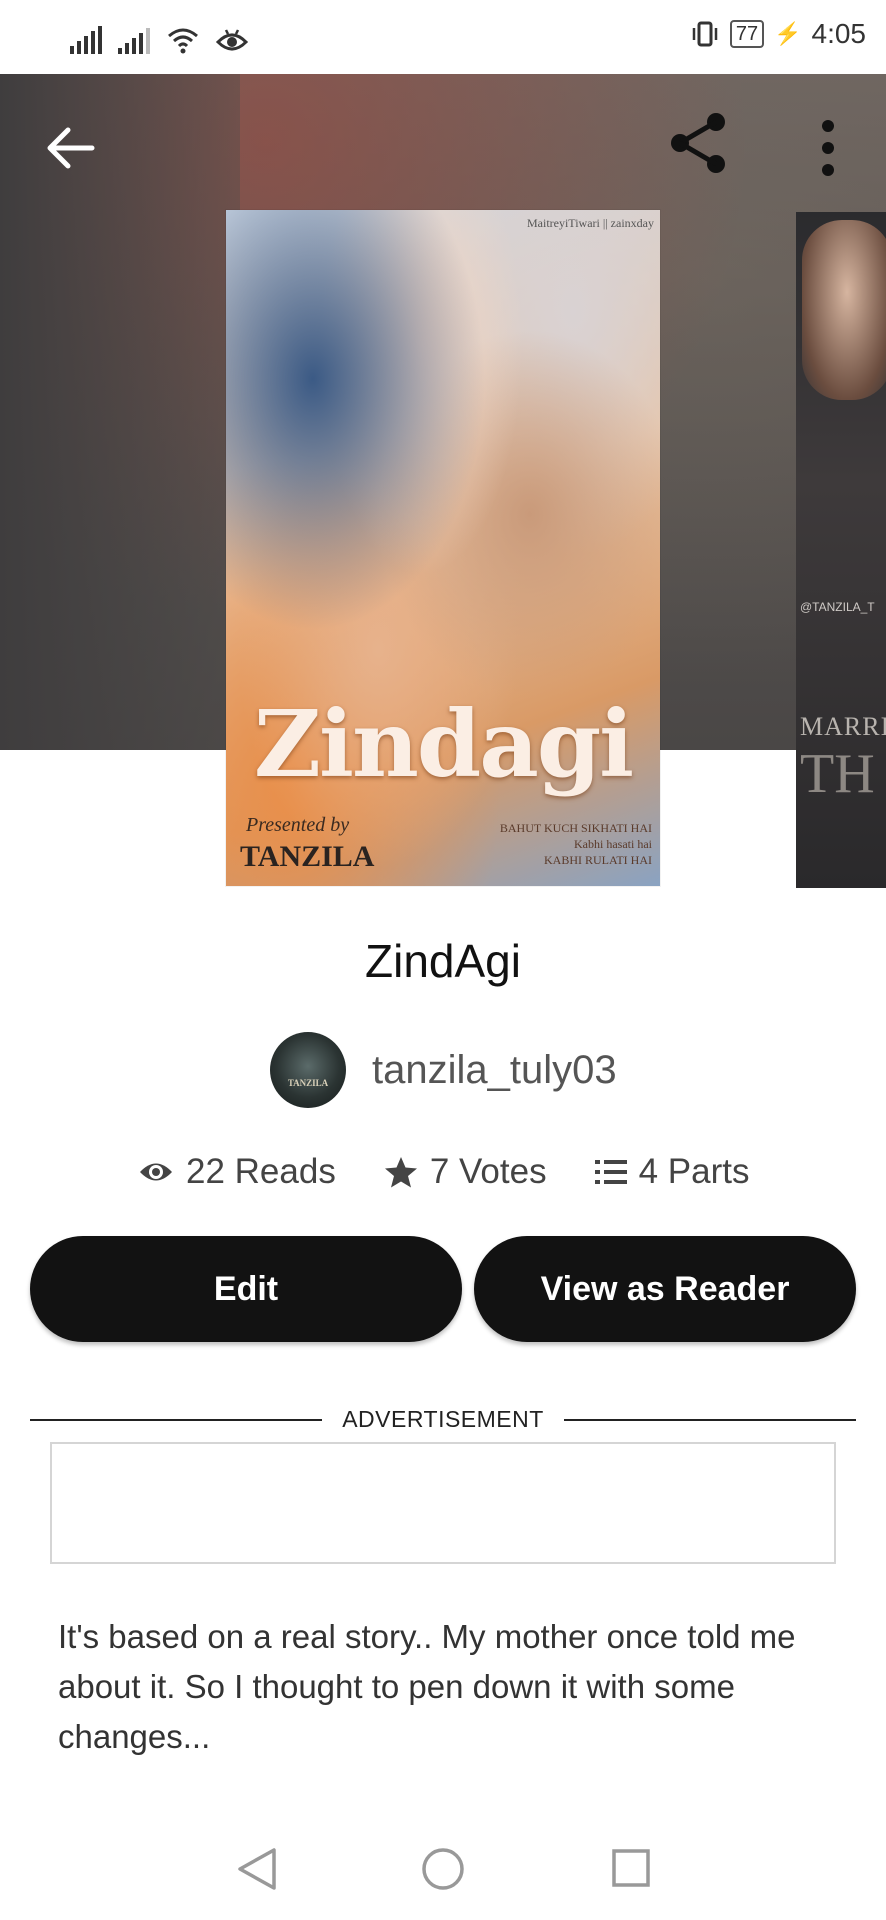 The image size is (886, 1920). What do you see at coordinates (443, 961) in the screenshot?
I see `story-title: ZindAgi` at bounding box center [443, 961].